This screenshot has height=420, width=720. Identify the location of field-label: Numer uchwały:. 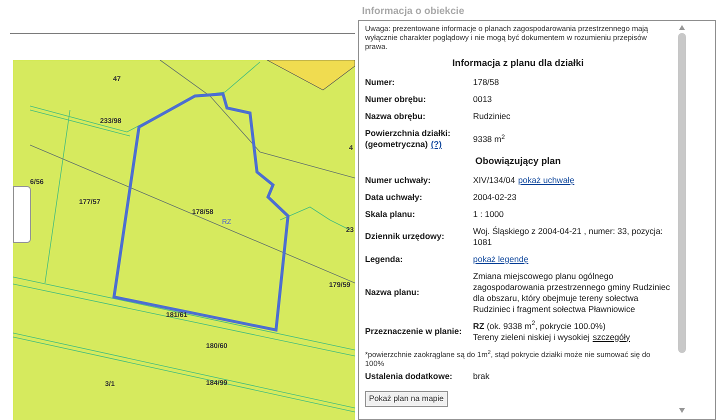
(398, 179).